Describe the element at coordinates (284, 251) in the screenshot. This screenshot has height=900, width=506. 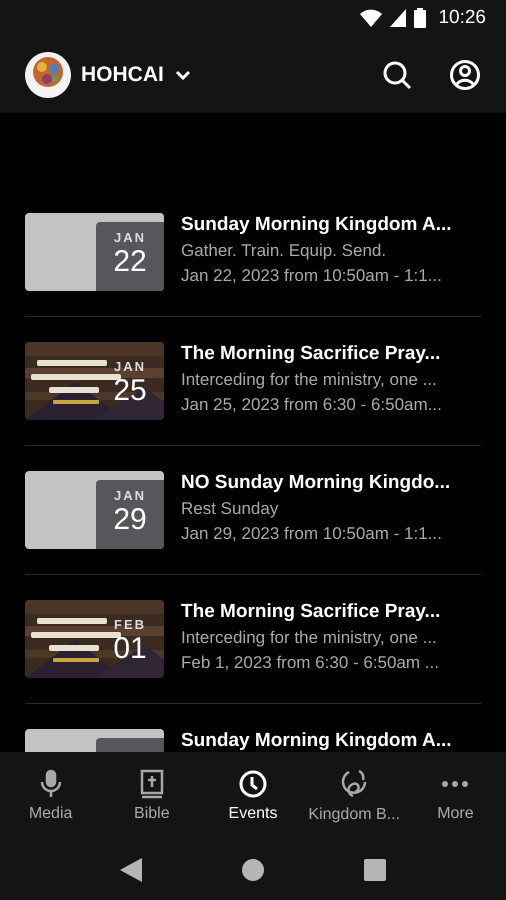
I see `event-description: Gather. Train. Equip. Send.` at that location.